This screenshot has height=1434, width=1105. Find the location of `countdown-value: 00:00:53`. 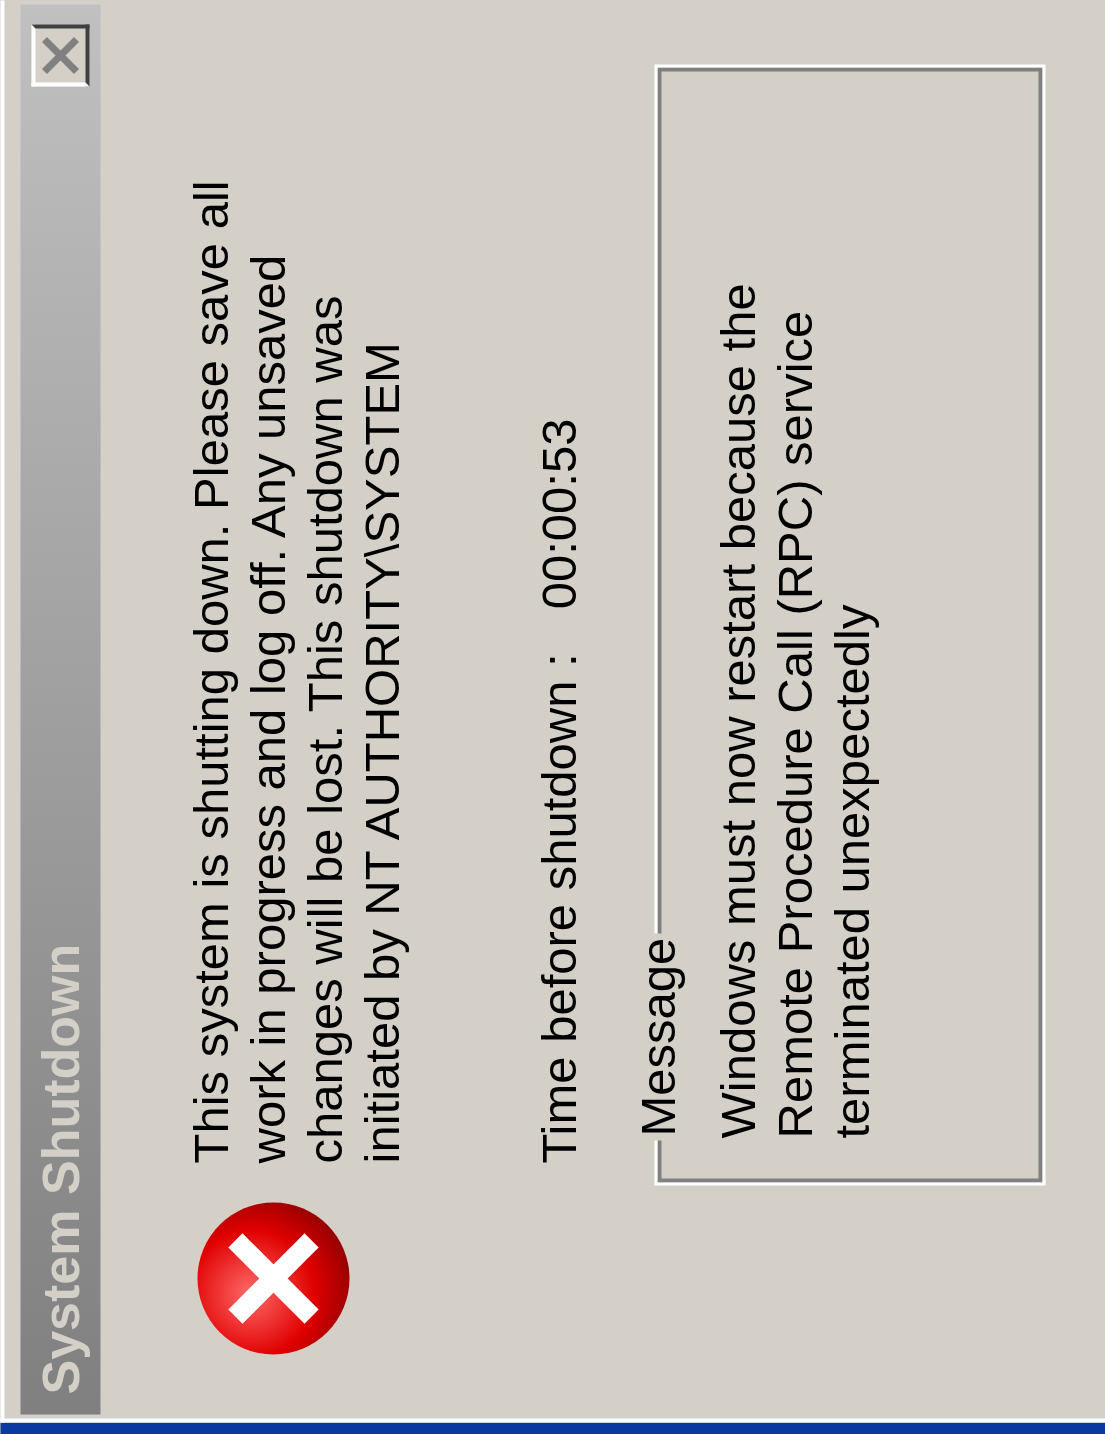

countdown-value: 00:00:53 is located at coordinates (558, 513).